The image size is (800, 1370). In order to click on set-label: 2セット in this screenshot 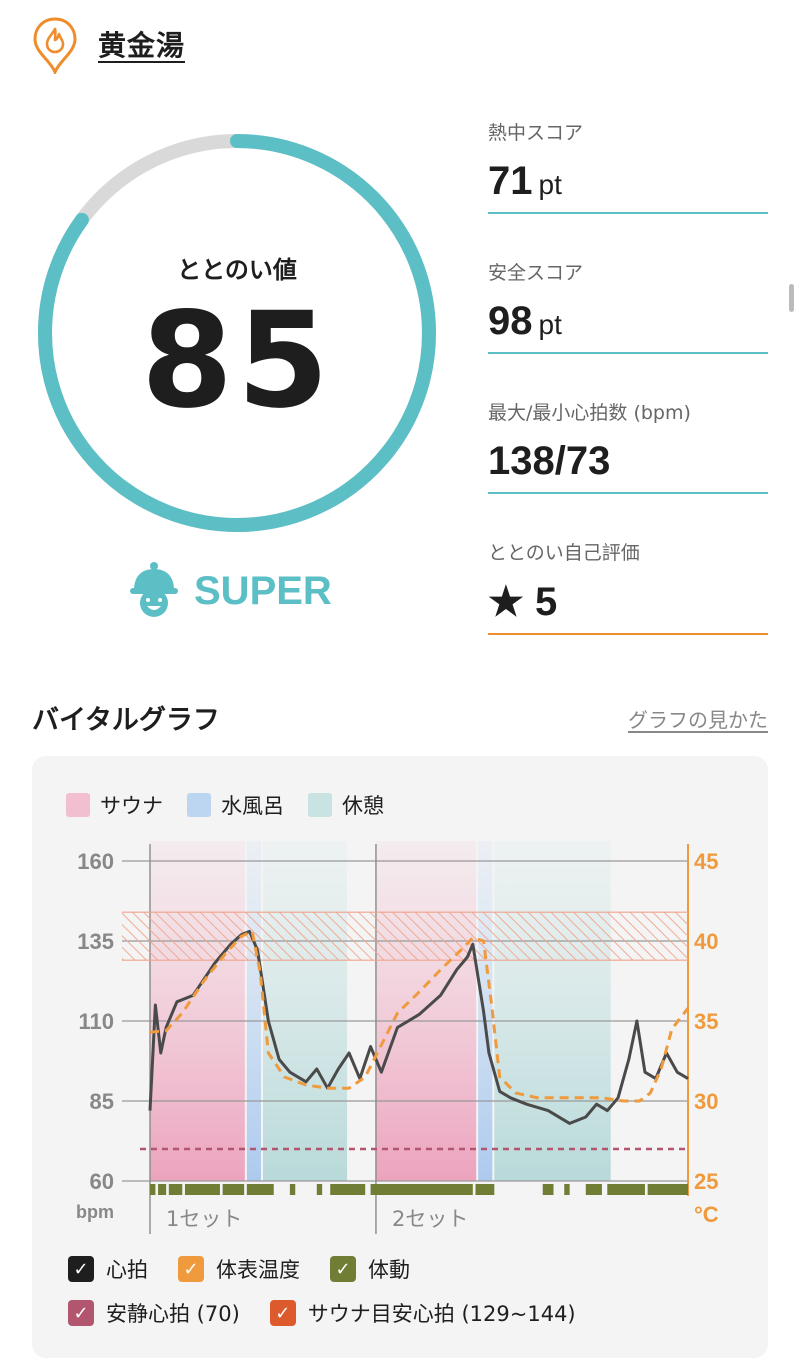, I will do `click(430, 1219)`.